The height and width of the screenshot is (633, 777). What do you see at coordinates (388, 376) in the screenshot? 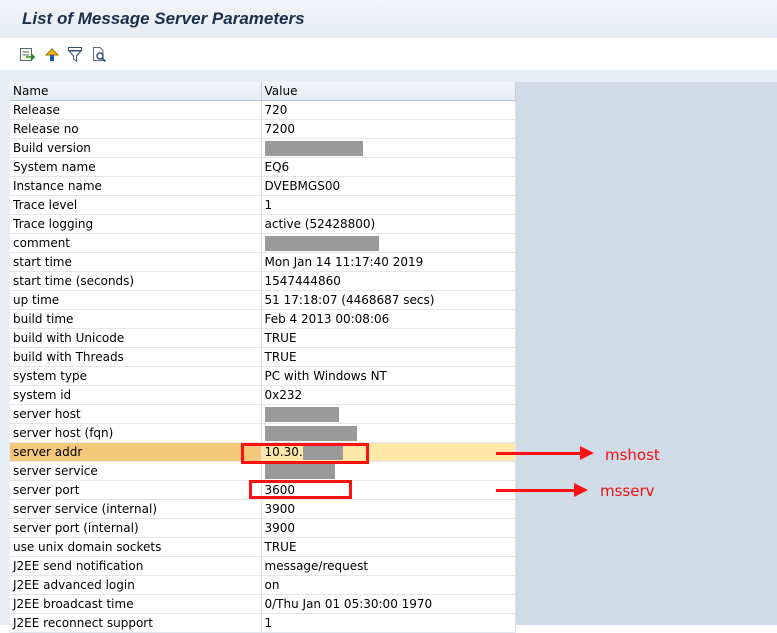
I see `param-value-cell: PC with Windows NT` at bounding box center [388, 376].